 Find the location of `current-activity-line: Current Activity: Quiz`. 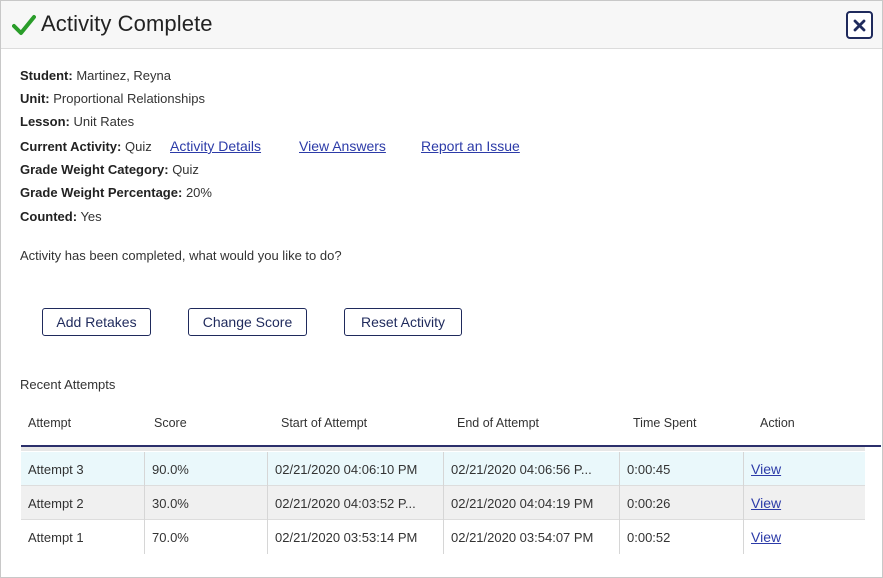

current-activity-line: Current Activity: Quiz is located at coordinates (86, 146).